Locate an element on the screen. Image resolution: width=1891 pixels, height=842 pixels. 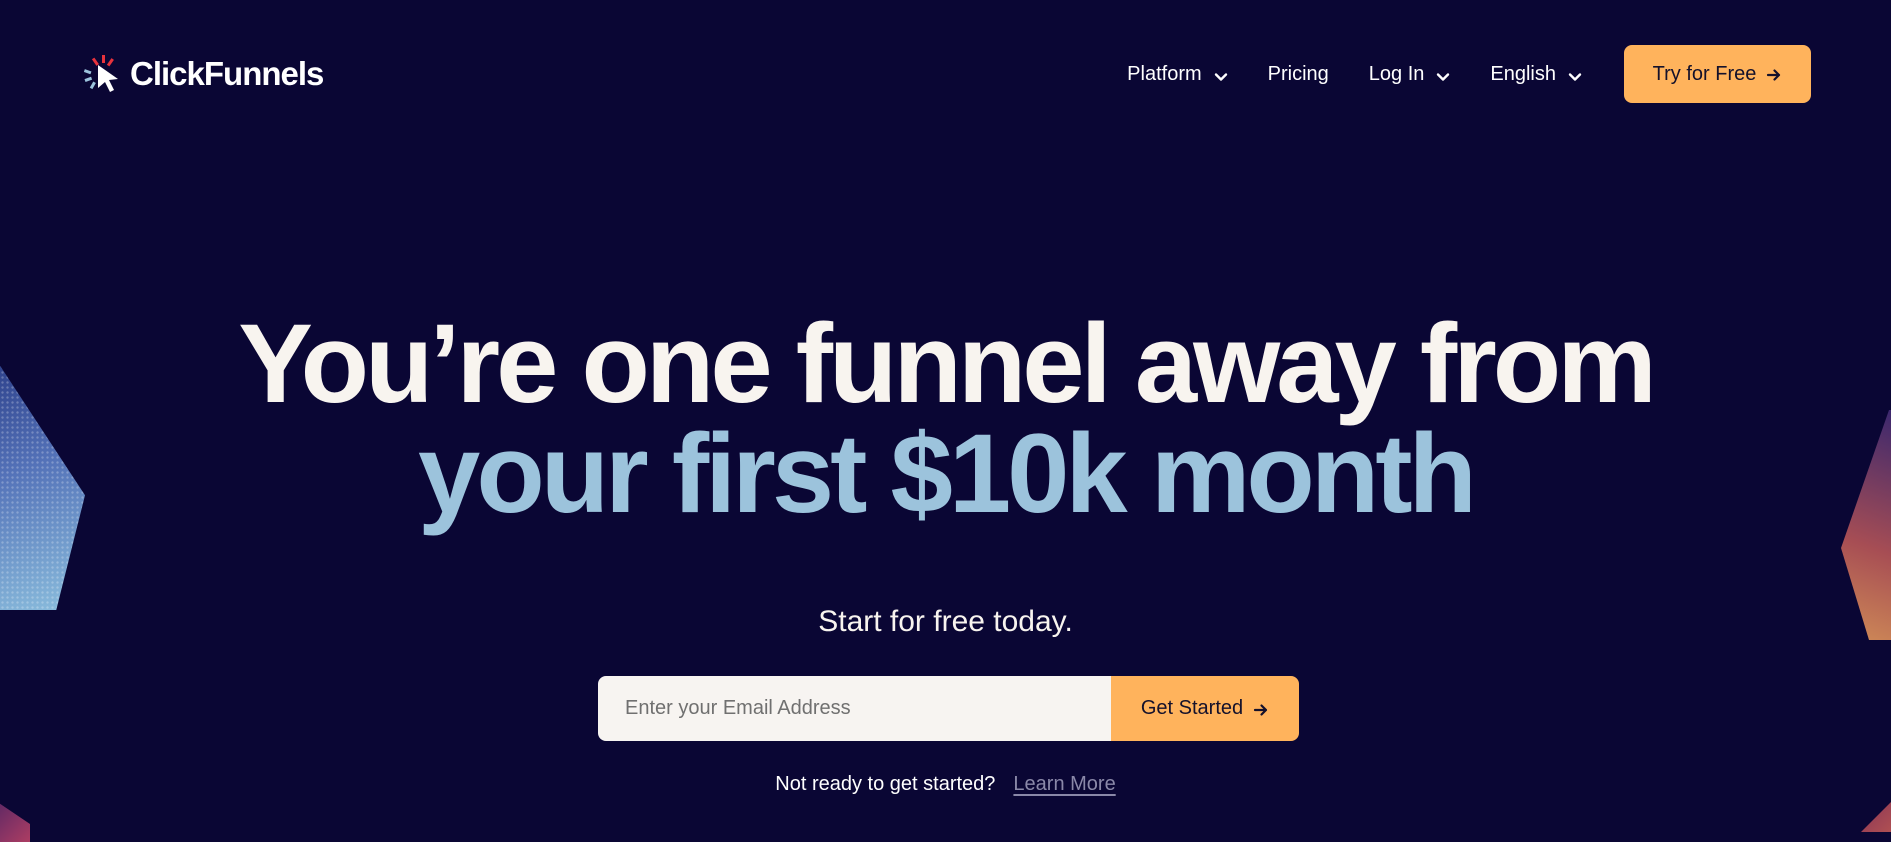
signup-form: Get Started is located at coordinates (948, 708).